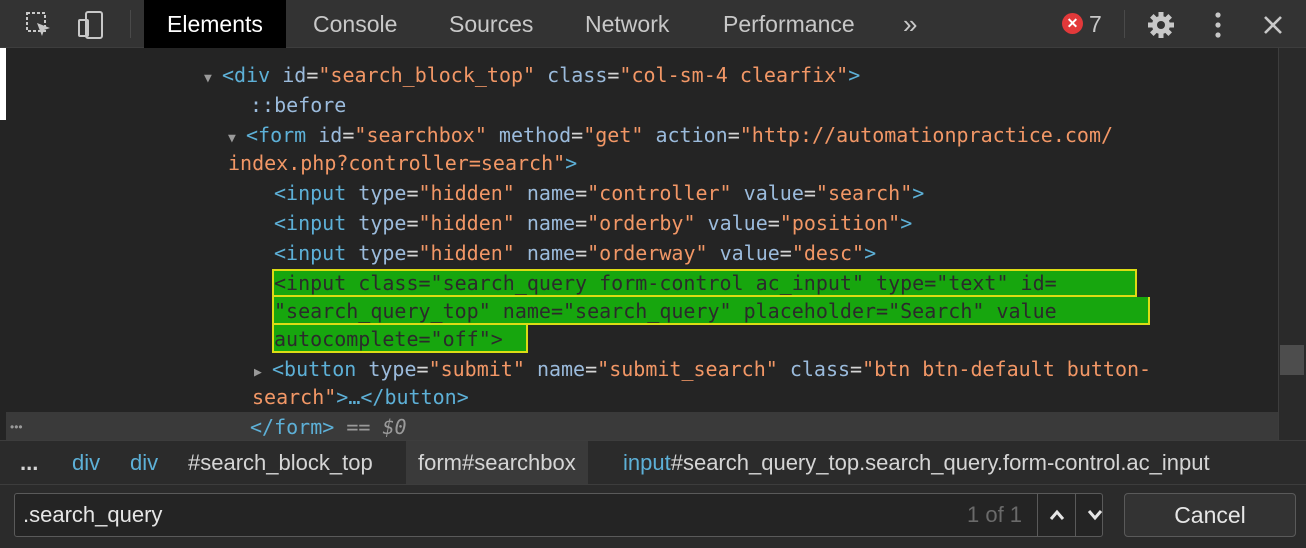 Image resolution: width=1306 pixels, height=548 pixels. I want to click on inspect-icon, so click(39, 25).